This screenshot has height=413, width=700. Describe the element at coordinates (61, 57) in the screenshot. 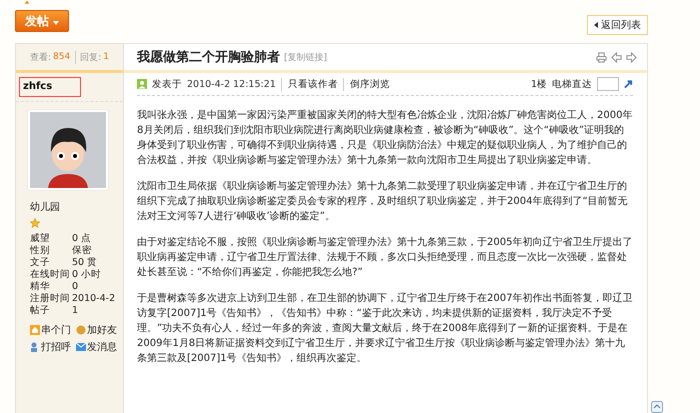

I see `views-count: 854` at that location.